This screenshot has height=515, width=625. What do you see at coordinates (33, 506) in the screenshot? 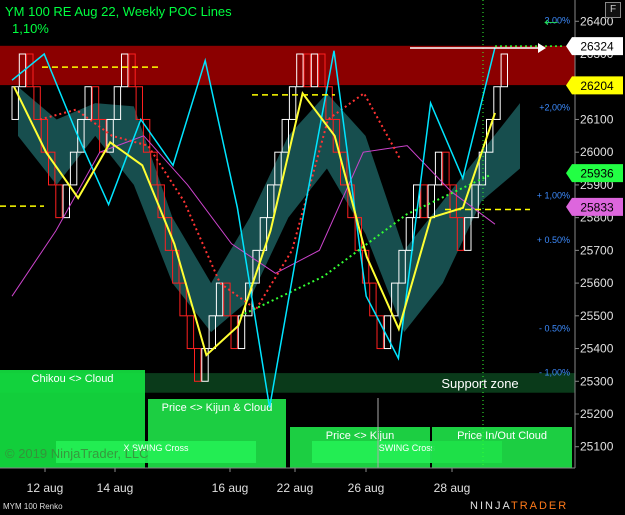
I see `instrument-label: MYM 100 Renko` at bounding box center [33, 506].